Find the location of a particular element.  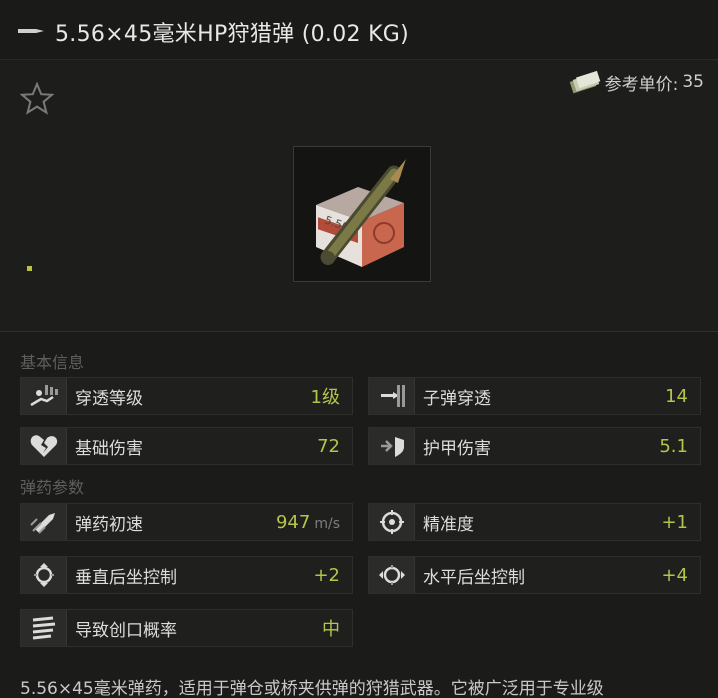

item-header: 5.56×45毫米HP狩猎弹 (0.02 KG) is located at coordinates (359, 30).